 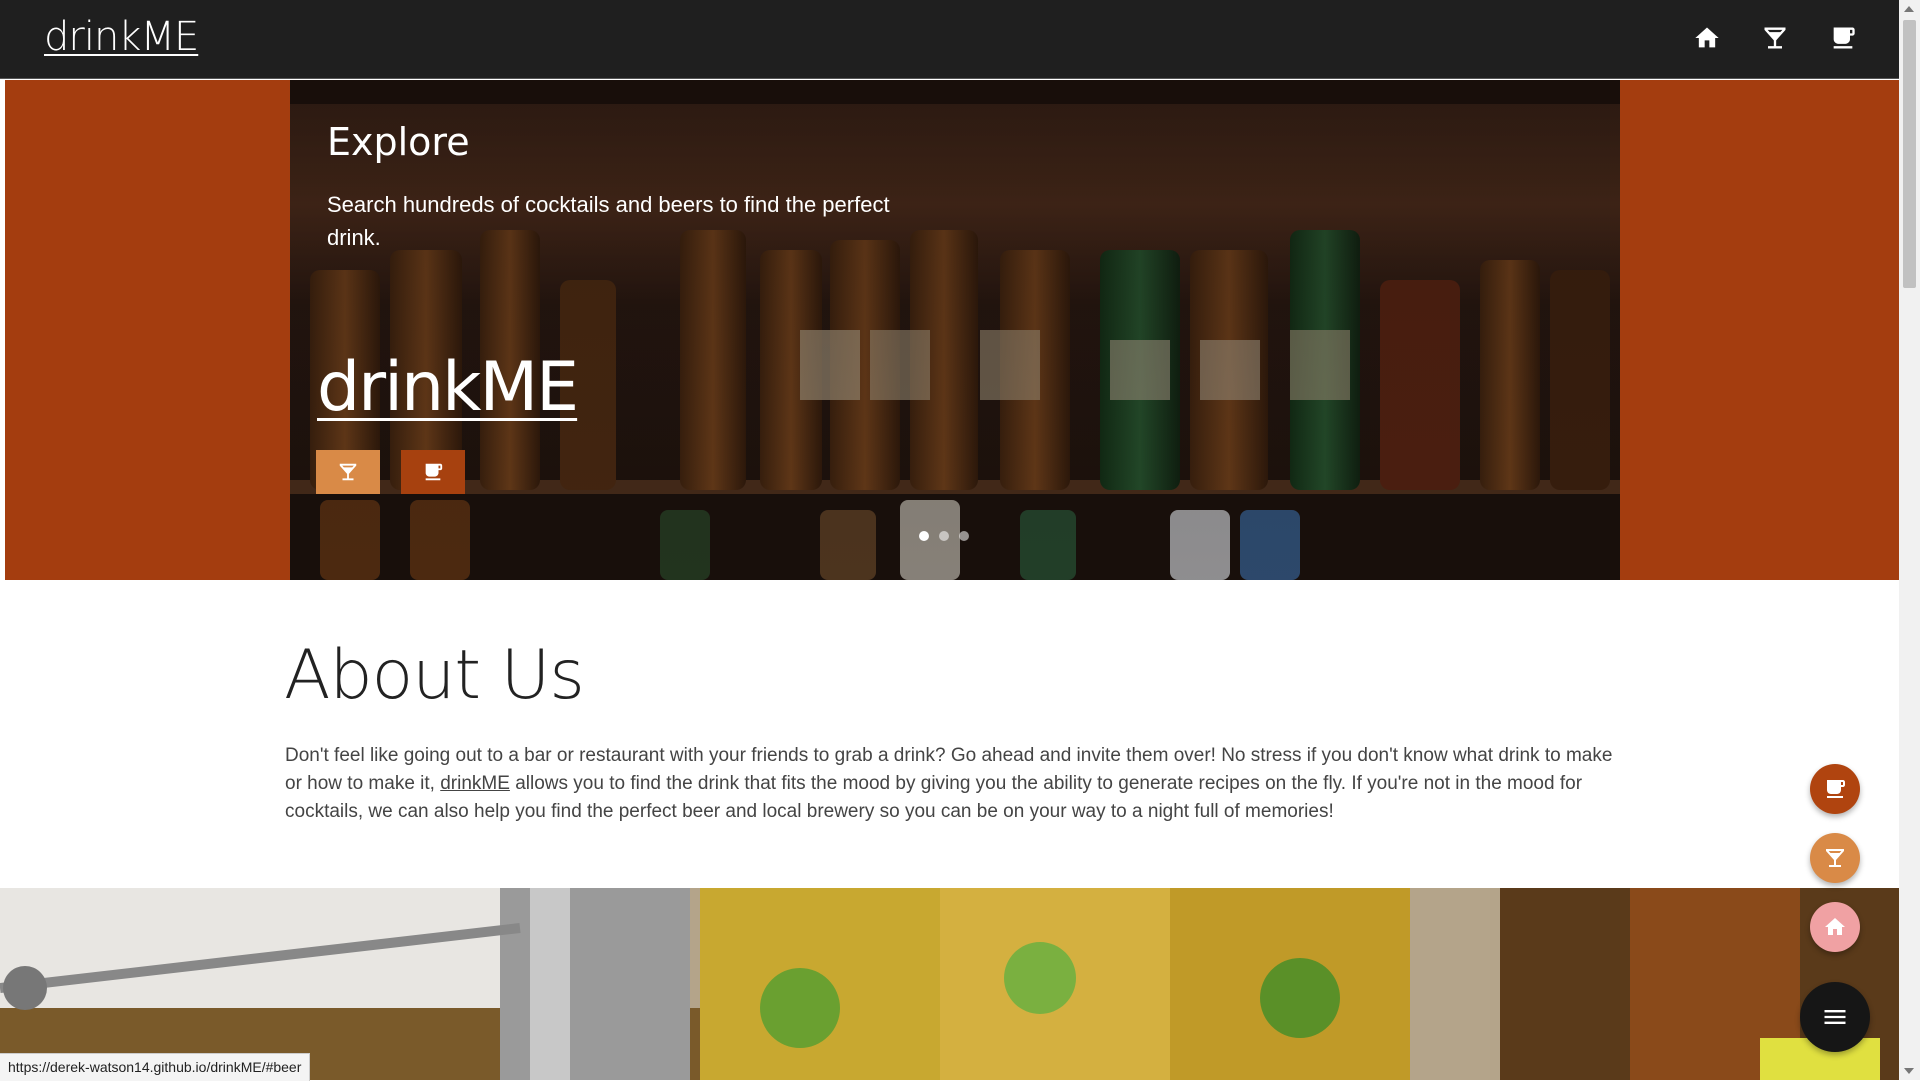 What do you see at coordinates (1909, 1071) in the screenshot?
I see `scroll-down-arrow` at bounding box center [1909, 1071].